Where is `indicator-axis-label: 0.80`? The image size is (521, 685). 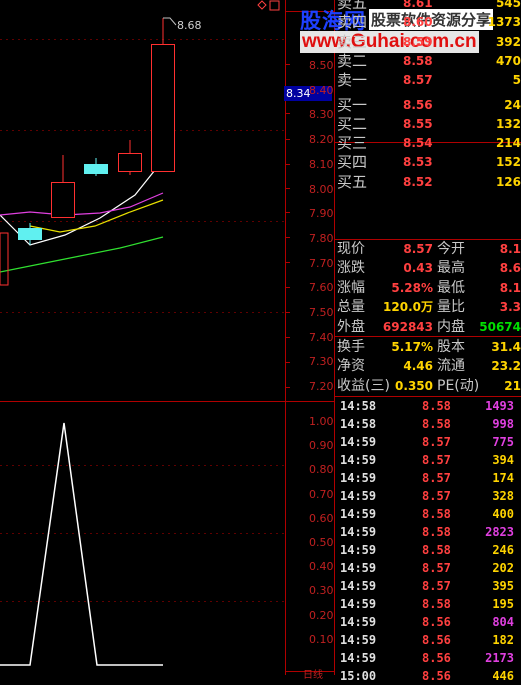
indicator-axis-label: 0.80 is located at coordinates (321, 470).